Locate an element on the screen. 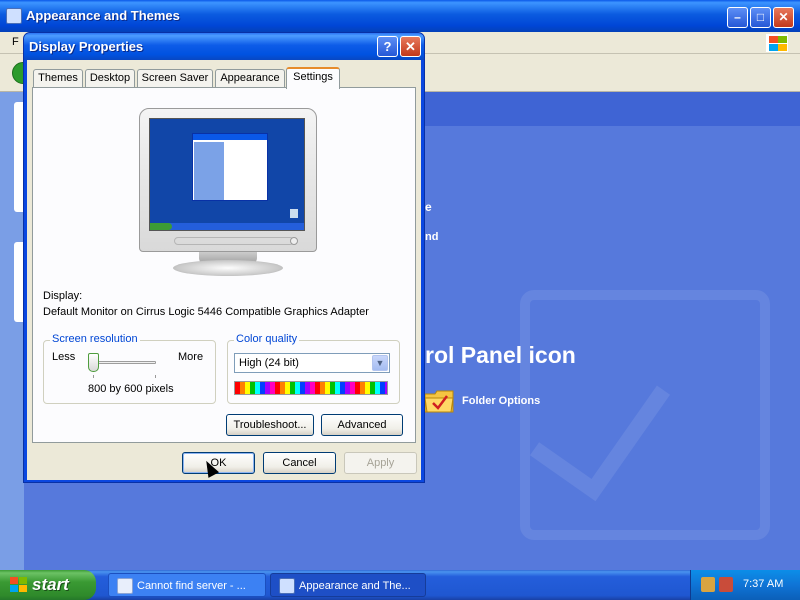 The image size is (800, 600). monitor-screen is located at coordinates (227, 174).